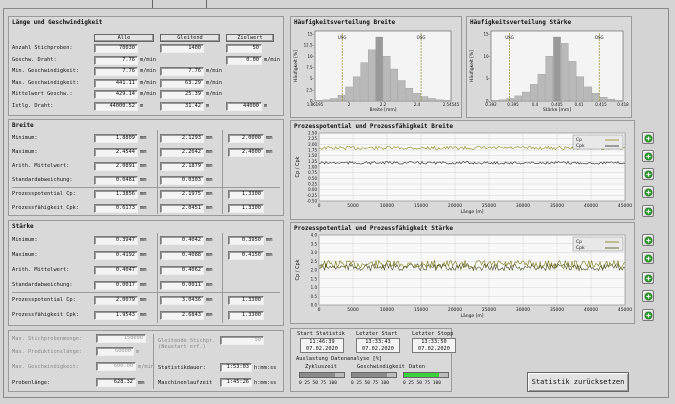 This screenshot has width=675, height=404. I want to click on staerke-row-sliding: 3.0436, so click(182, 300).